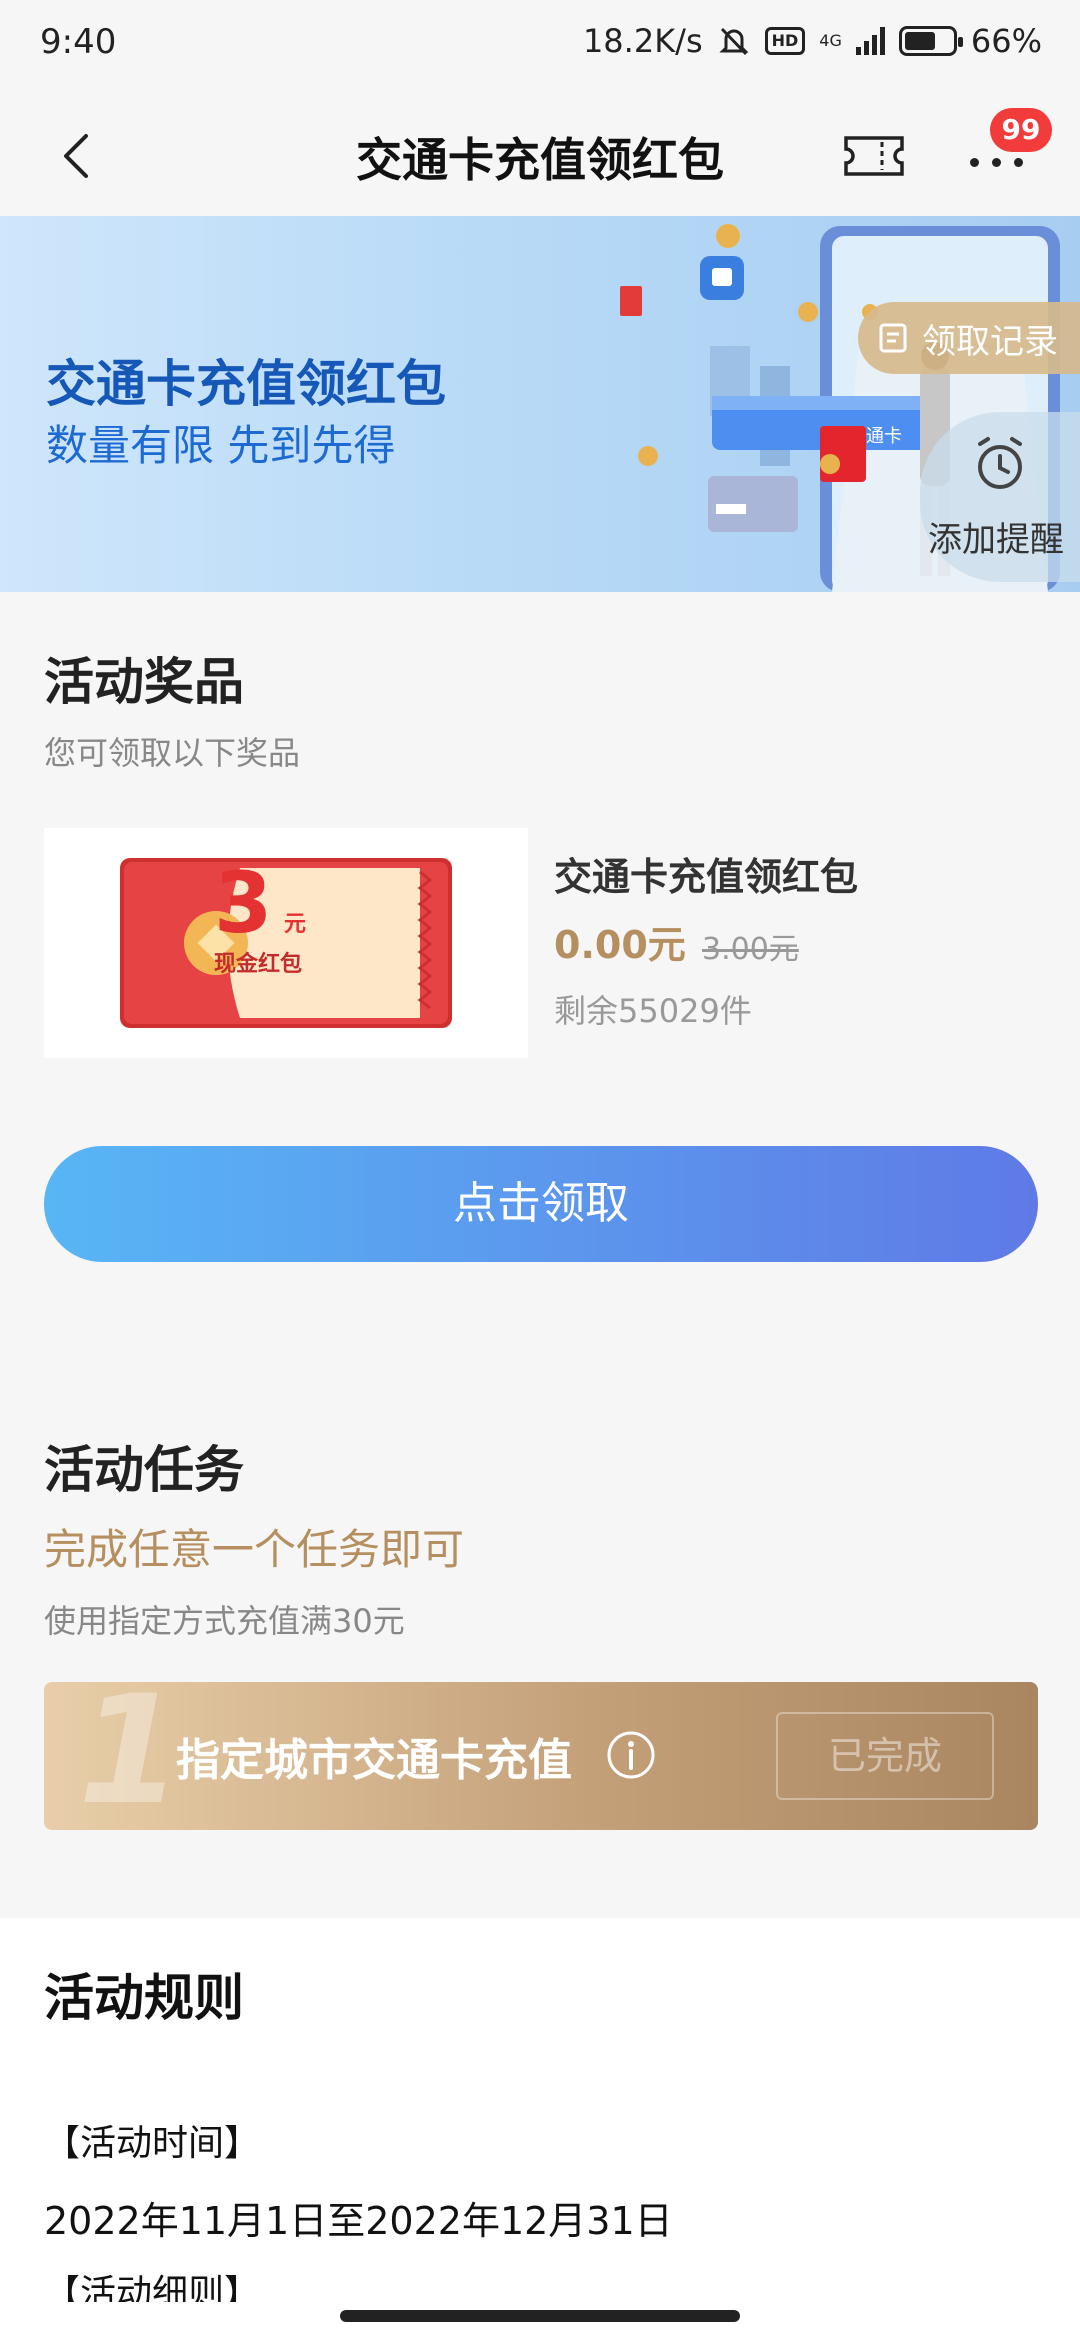 This screenshot has width=1080, height=2340. I want to click on alarm-clock-icon, so click(1000, 463).